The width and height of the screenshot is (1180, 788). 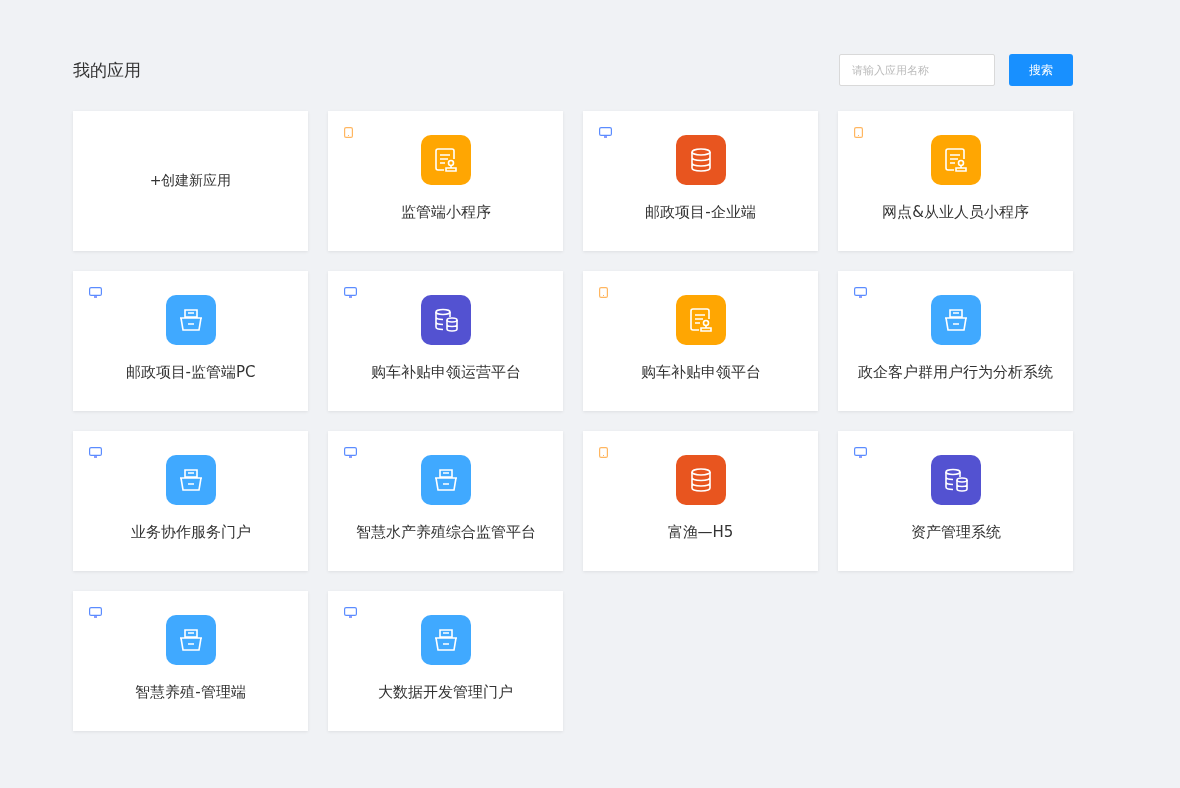 What do you see at coordinates (955, 532) in the screenshot?
I see `app-name: 资产管理系统` at bounding box center [955, 532].